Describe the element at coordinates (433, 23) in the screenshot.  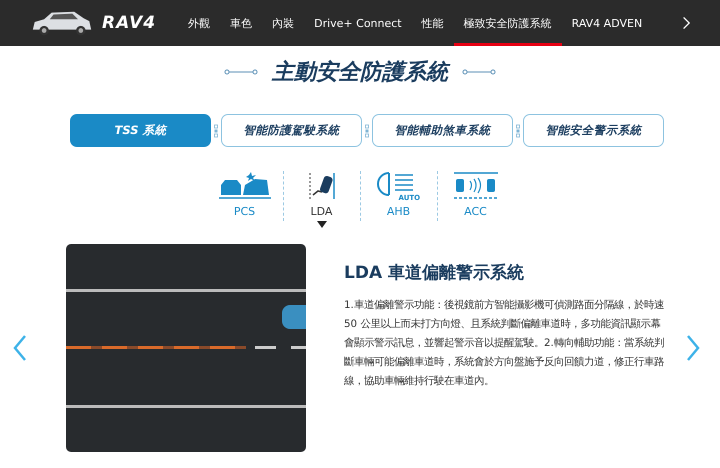
I see `nav-link: 性能` at that location.